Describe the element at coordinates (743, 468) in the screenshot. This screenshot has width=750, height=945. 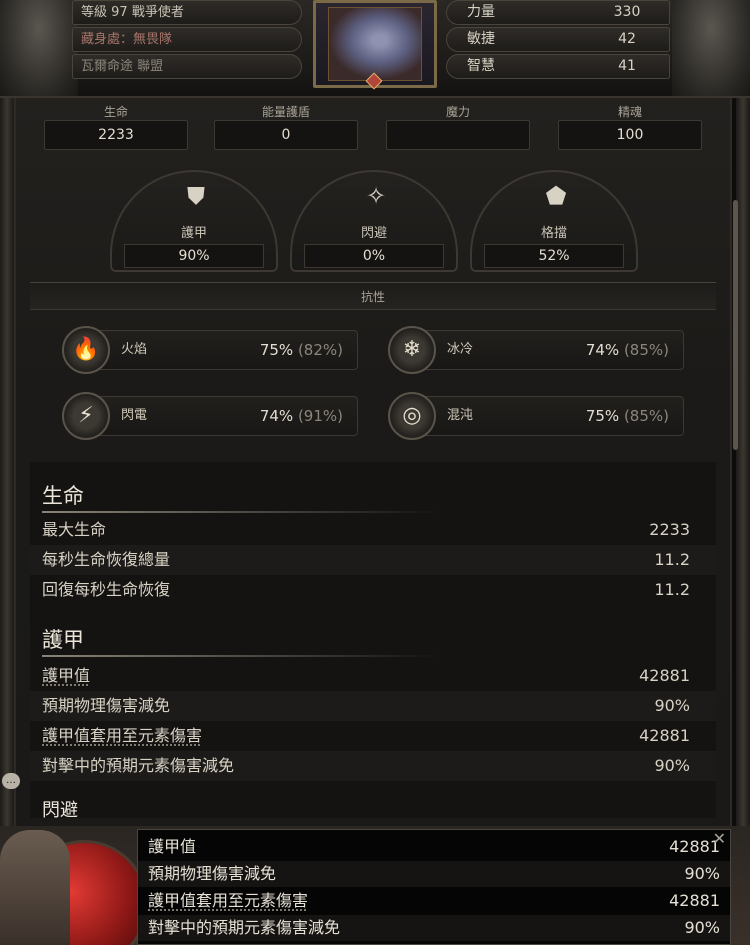
I see `right-pillar-decoration` at that location.